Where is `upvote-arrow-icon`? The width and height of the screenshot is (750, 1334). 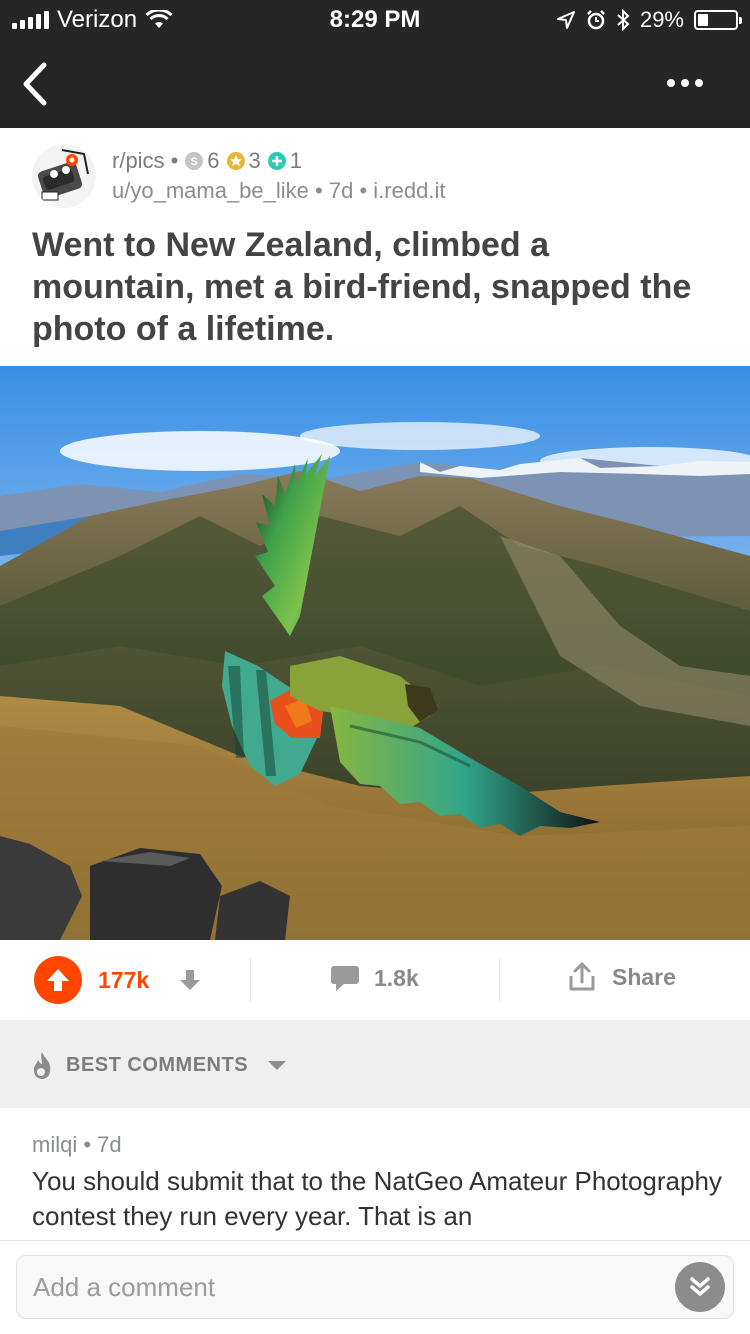
upvote-arrow-icon is located at coordinates (58, 980).